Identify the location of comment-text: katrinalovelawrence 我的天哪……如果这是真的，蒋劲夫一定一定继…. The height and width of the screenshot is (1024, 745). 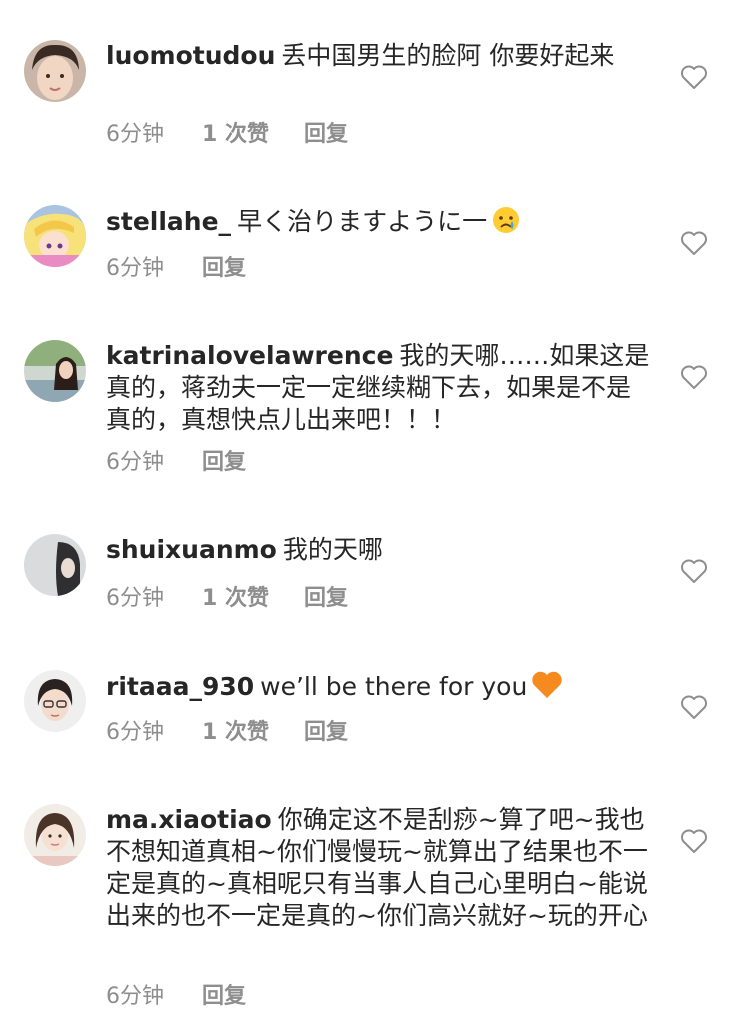
(378, 388).